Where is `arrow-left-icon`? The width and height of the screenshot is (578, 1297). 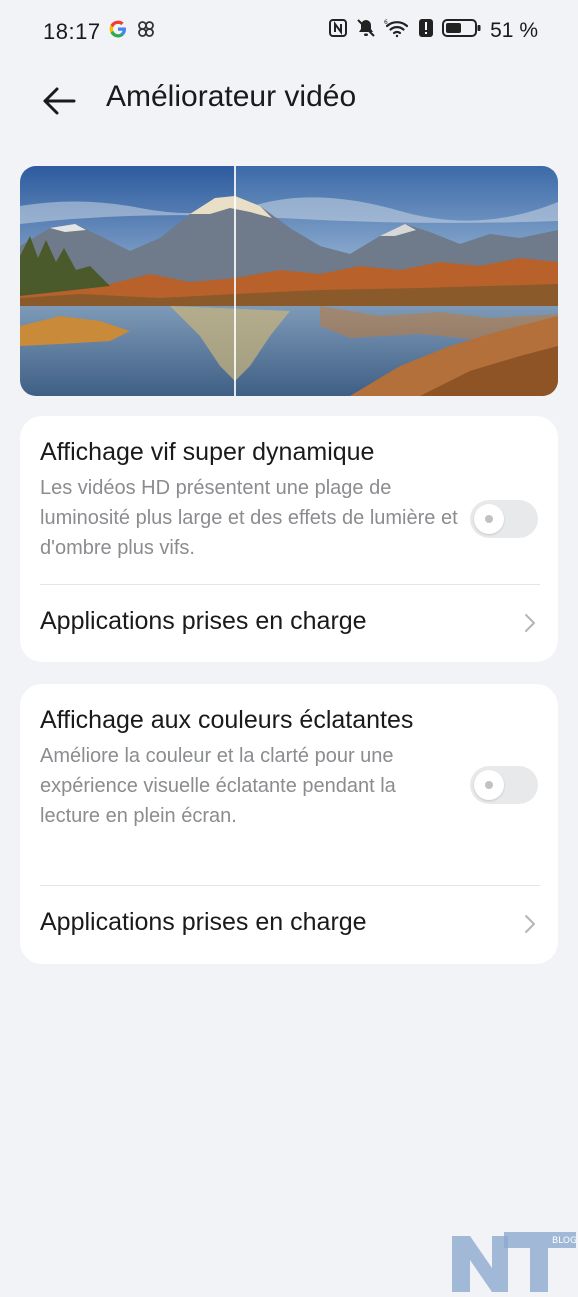
arrow-left-icon is located at coordinates (59, 103).